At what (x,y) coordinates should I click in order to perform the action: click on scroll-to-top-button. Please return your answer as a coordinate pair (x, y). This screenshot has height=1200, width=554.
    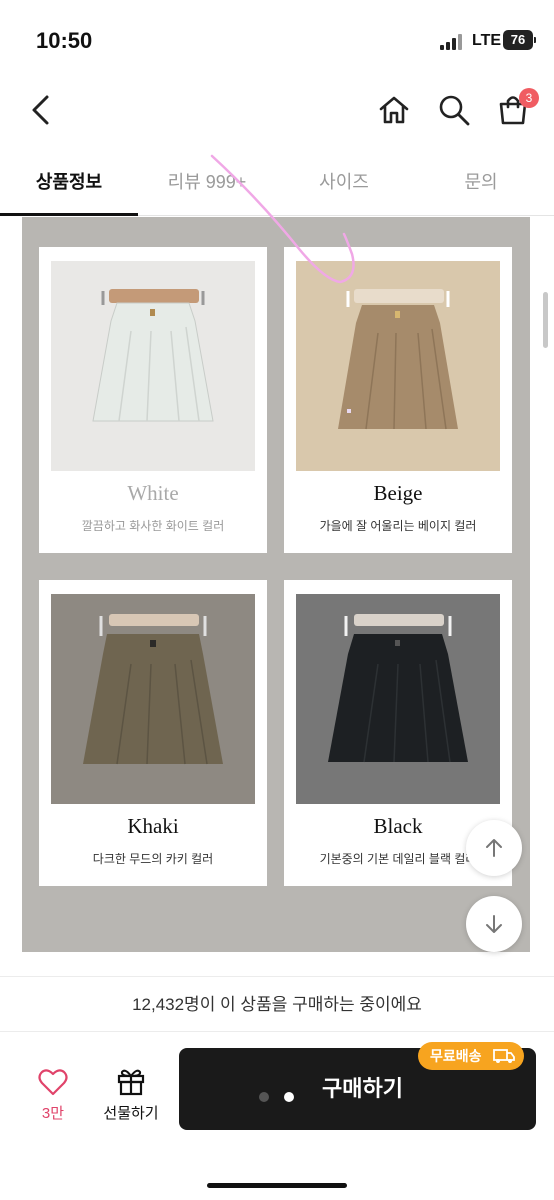
    Looking at the image, I should click on (494, 848).